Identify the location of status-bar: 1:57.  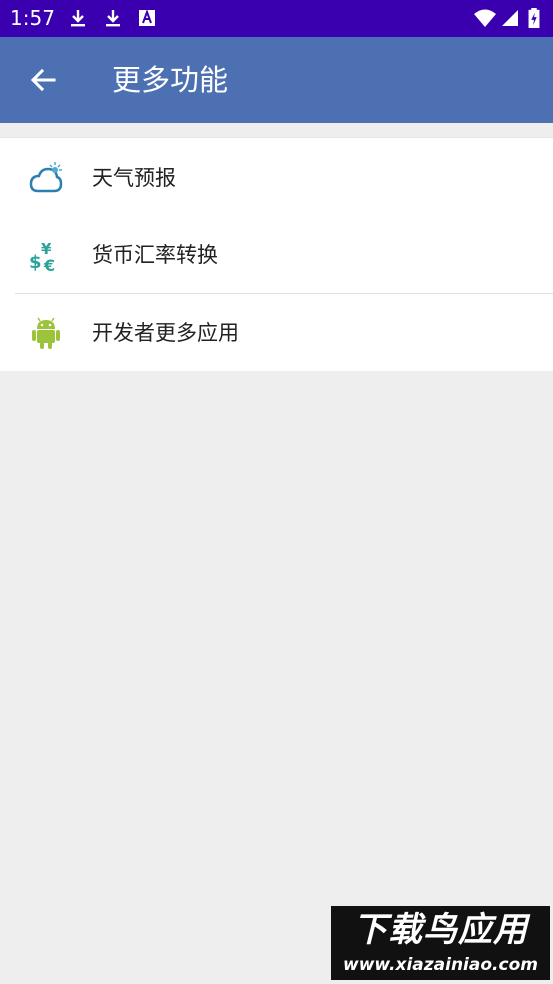
(276, 18).